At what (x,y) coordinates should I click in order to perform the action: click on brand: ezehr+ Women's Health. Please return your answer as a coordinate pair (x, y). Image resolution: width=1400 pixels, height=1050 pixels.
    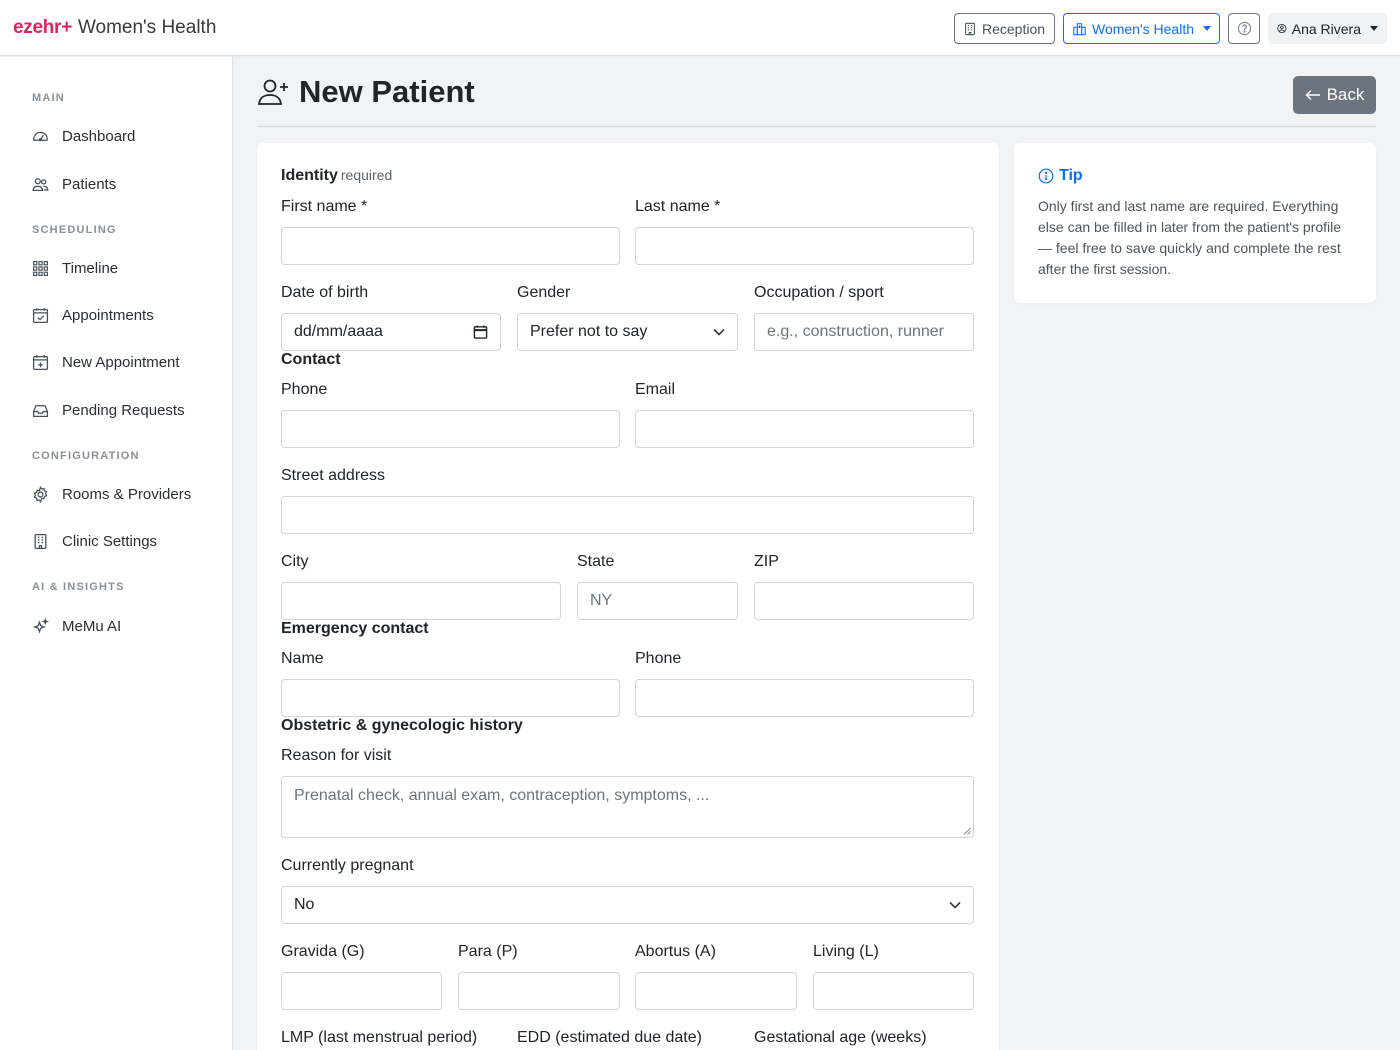
    Looking at the image, I should click on (114, 28).